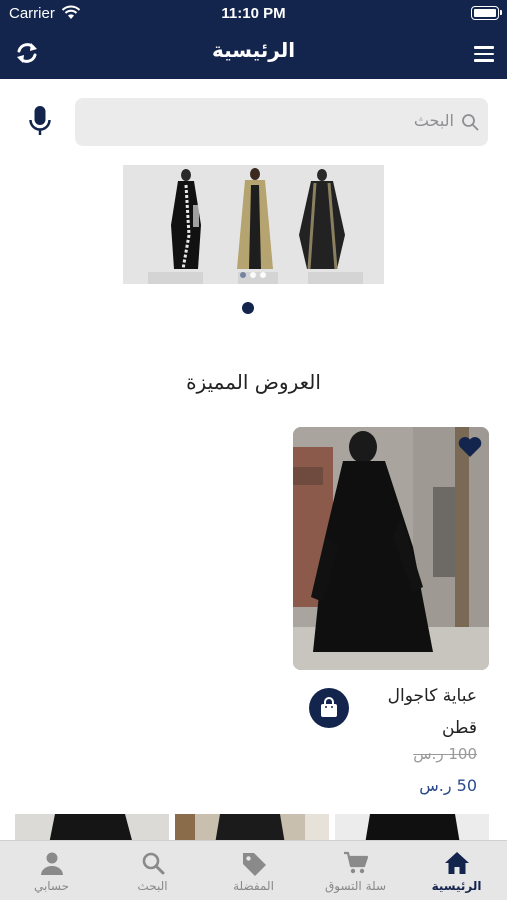 This screenshot has height=900, width=507. Describe the element at coordinates (51, 886) in the screenshot. I see `tab-account-label: حسابي` at that location.